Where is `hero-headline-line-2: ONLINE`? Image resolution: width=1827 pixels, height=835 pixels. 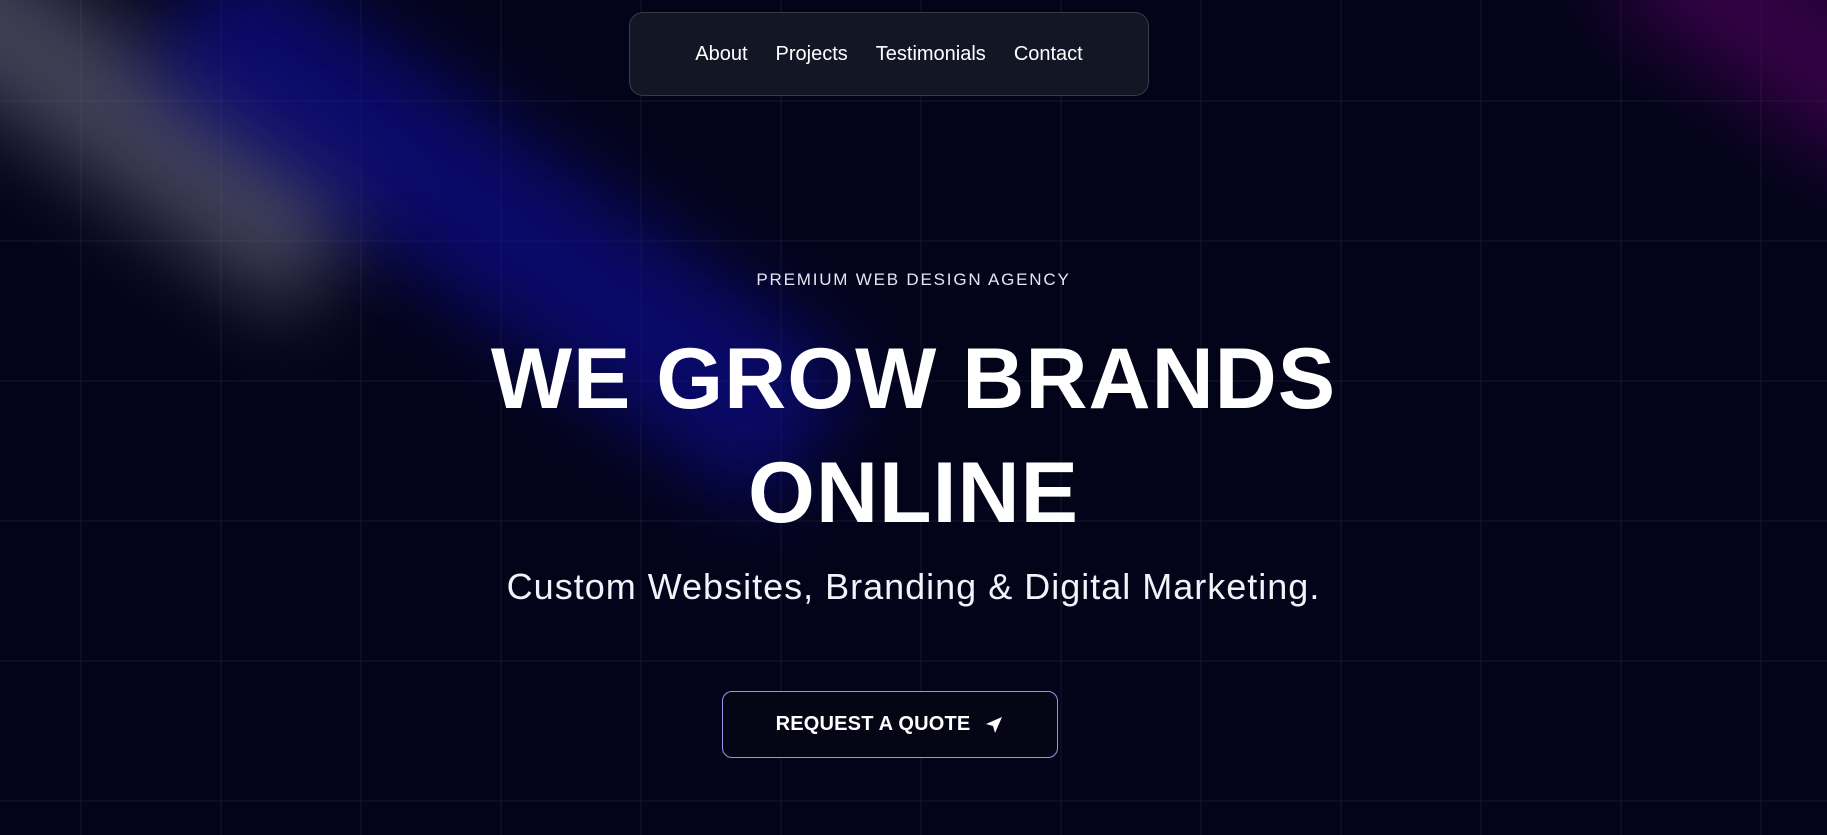
hero-headline-line-2: ONLINE is located at coordinates (913, 493).